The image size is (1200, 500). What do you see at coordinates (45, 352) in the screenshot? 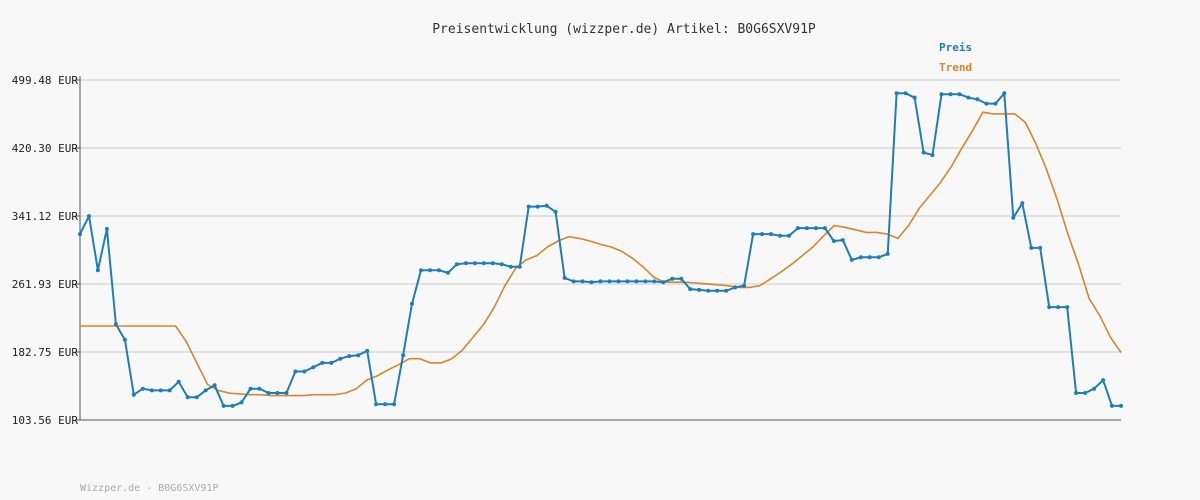
I see `y-tick-label: 182.75 EUR` at bounding box center [45, 352].